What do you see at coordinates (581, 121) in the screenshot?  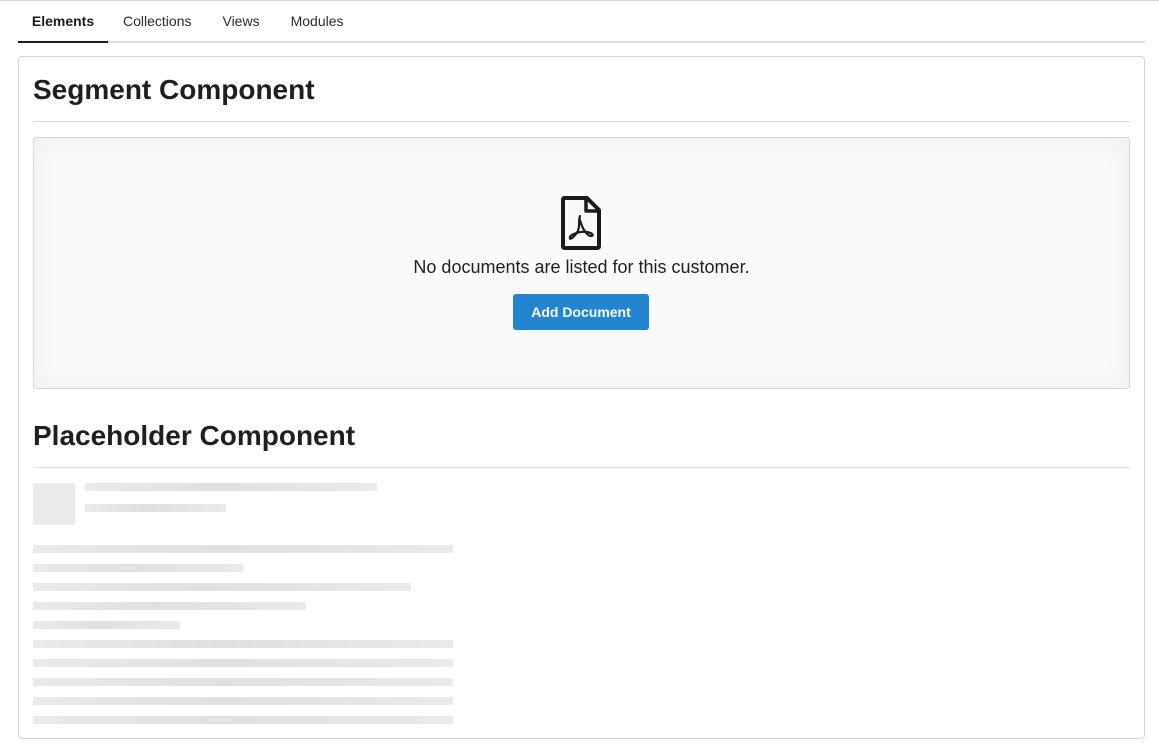 I see `segment-title-divider` at bounding box center [581, 121].